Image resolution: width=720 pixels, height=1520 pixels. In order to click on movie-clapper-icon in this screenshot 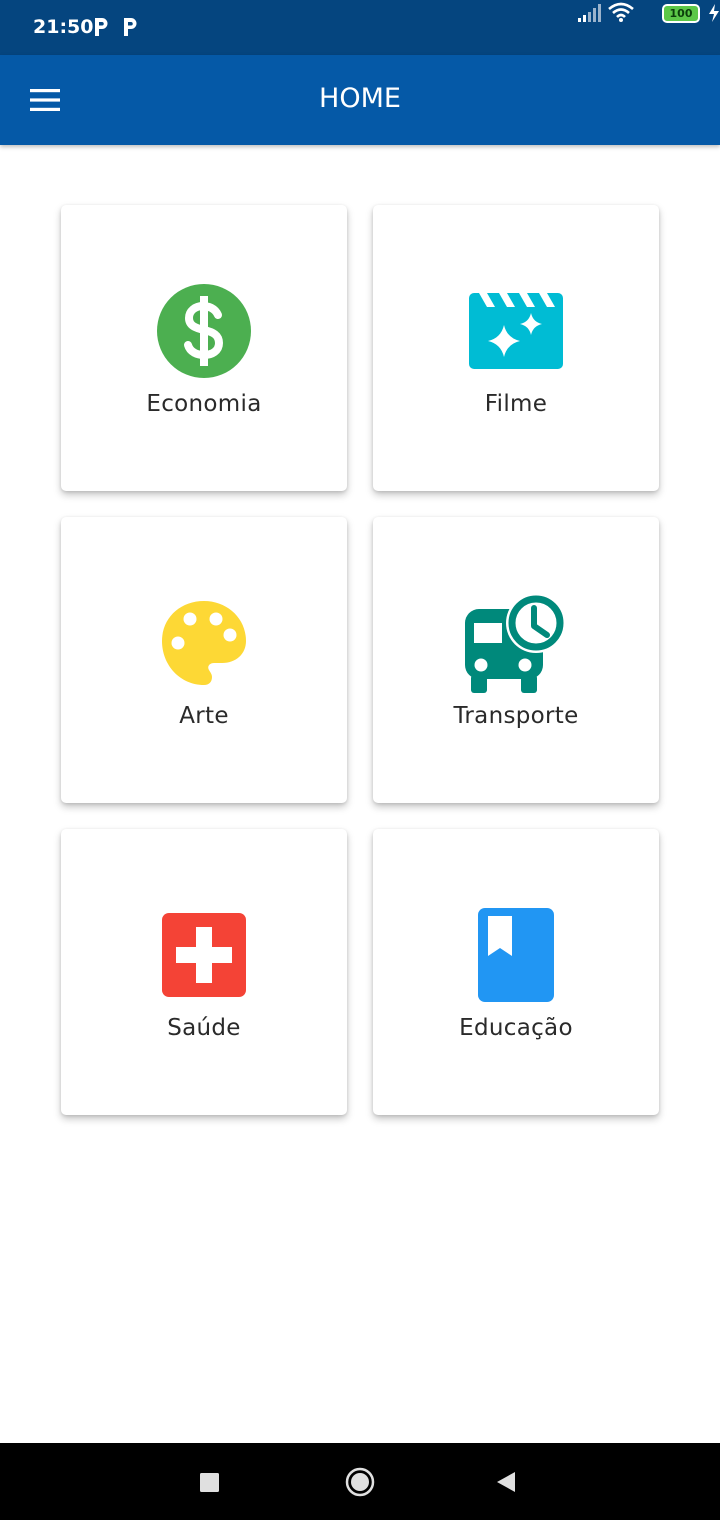, I will do `click(516, 331)`.